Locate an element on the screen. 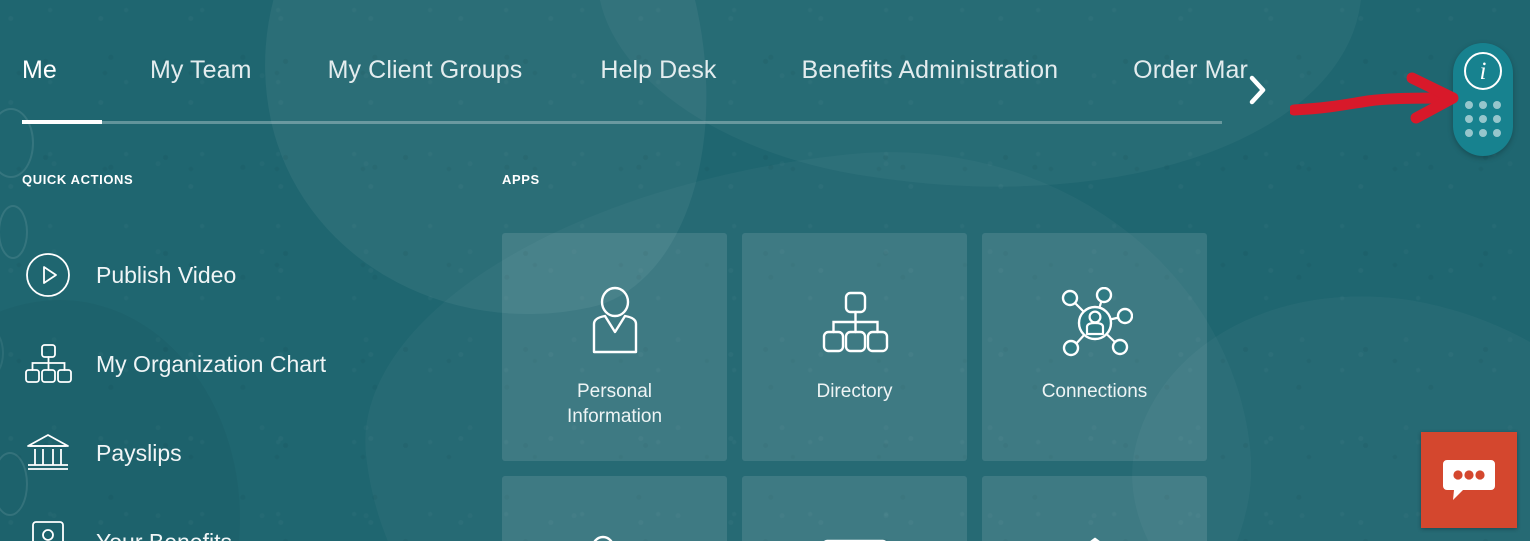 The width and height of the screenshot is (1530, 541). info-glyph: i is located at coordinates (1483, 71).